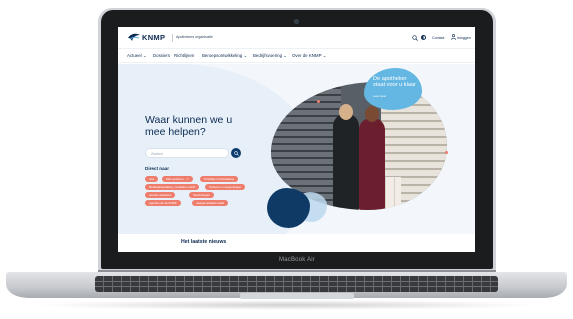  I want to click on nav-item-bedrijfsvoering: Bedrijfsvoering ⌄, so click(270, 56).